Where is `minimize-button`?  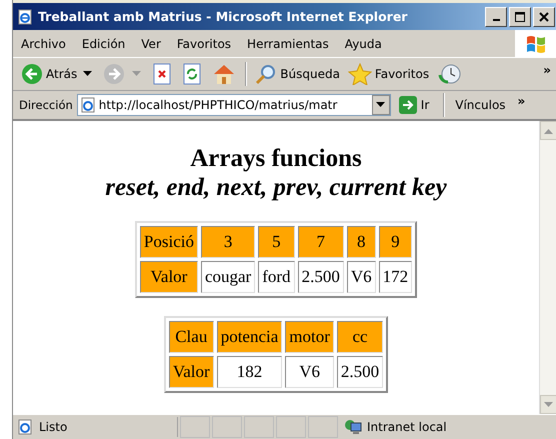
minimize-button is located at coordinates (496, 16).